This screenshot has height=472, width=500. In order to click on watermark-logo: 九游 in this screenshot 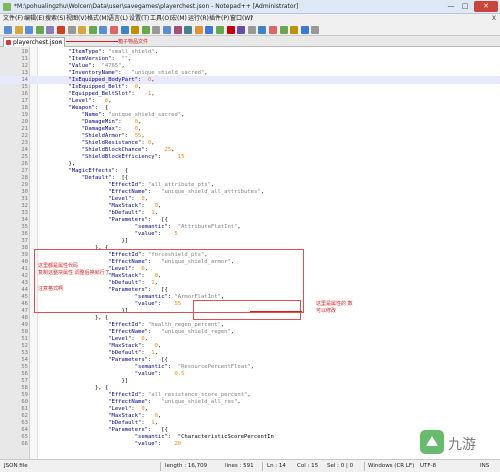, I will do `click(448, 442)`.